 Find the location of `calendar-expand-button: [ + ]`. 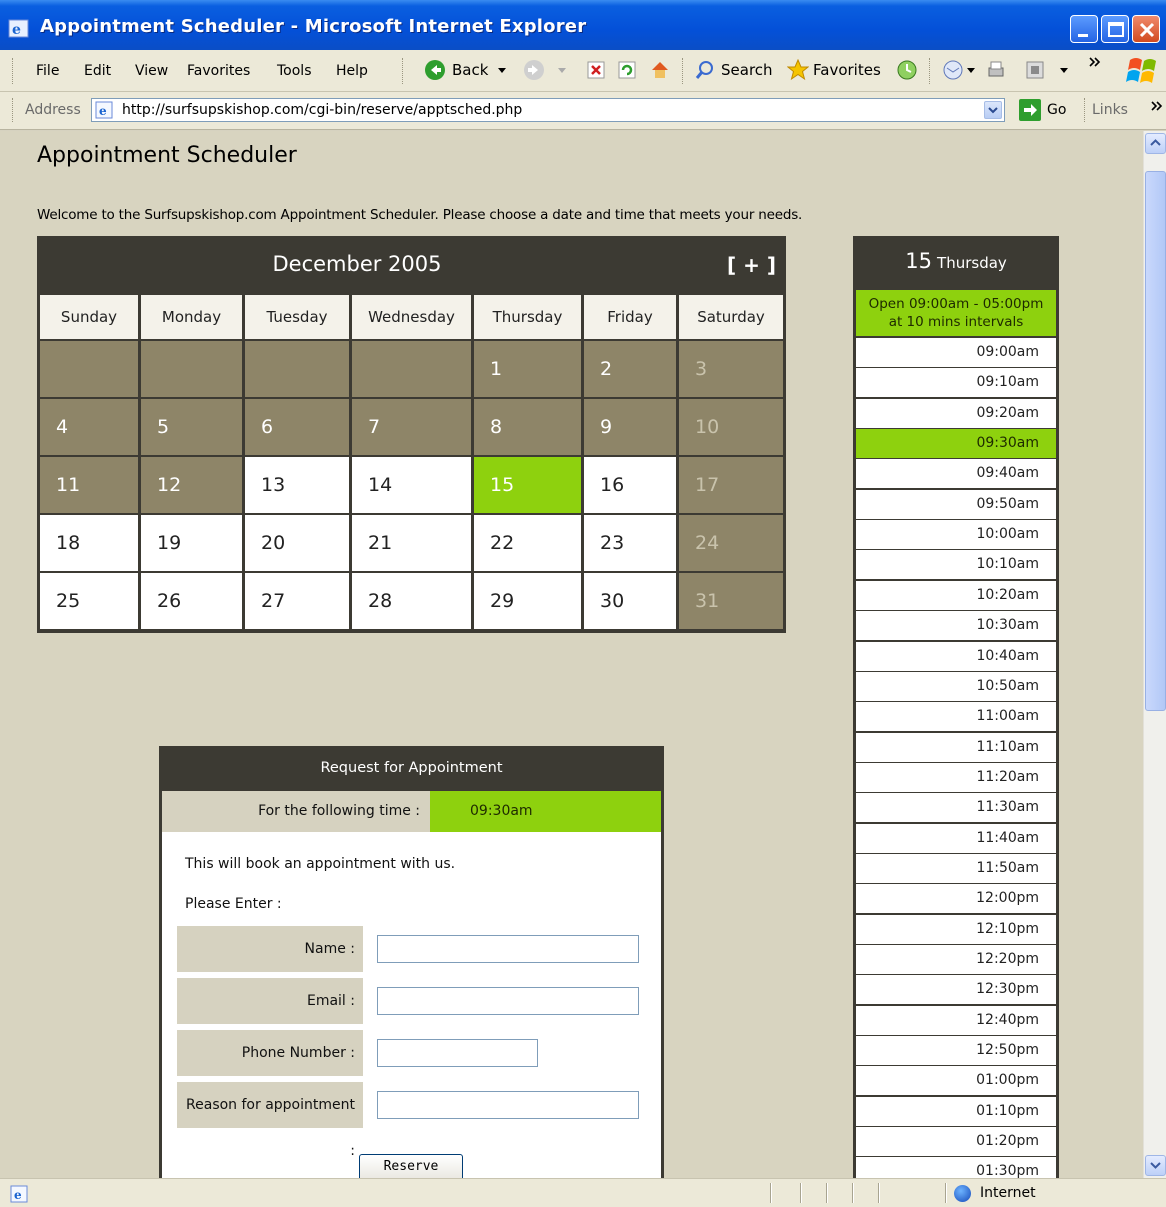

calendar-expand-button: [ + ] is located at coordinates (751, 265).